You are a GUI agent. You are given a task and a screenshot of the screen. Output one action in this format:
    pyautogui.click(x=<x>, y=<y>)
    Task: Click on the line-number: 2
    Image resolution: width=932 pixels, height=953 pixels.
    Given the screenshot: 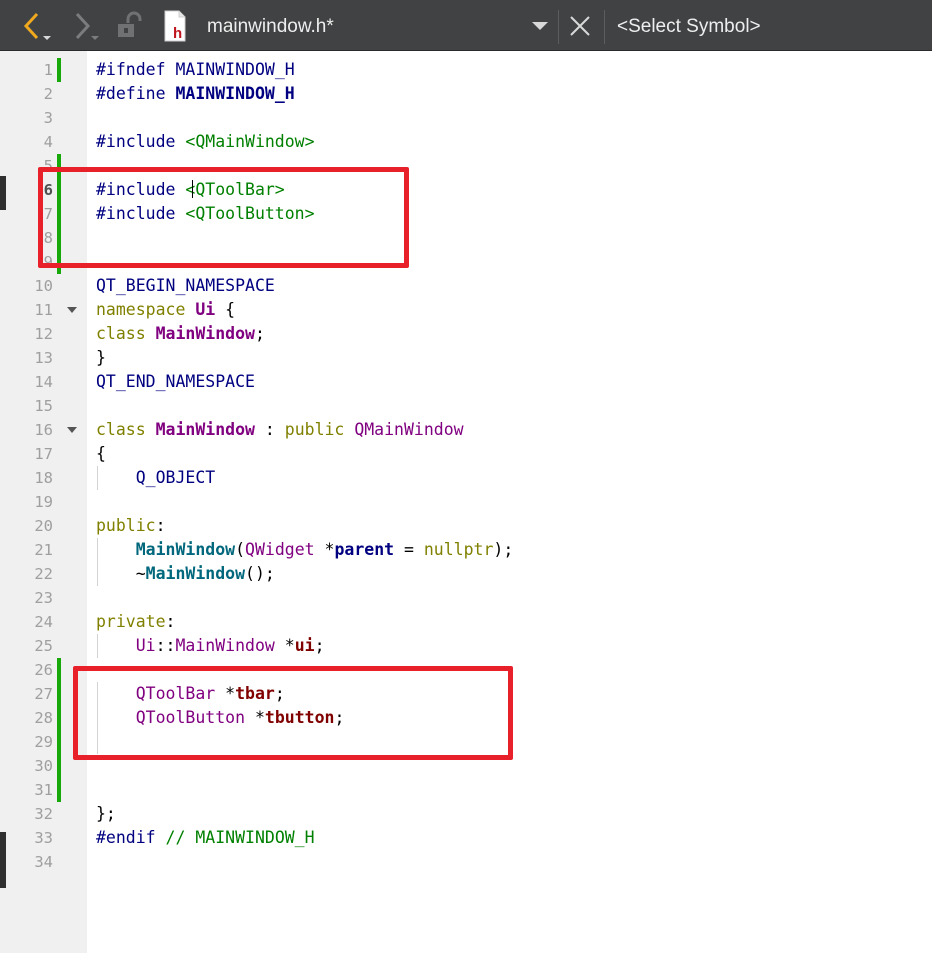 What is the action you would take?
    pyautogui.click(x=48, y=94)
    